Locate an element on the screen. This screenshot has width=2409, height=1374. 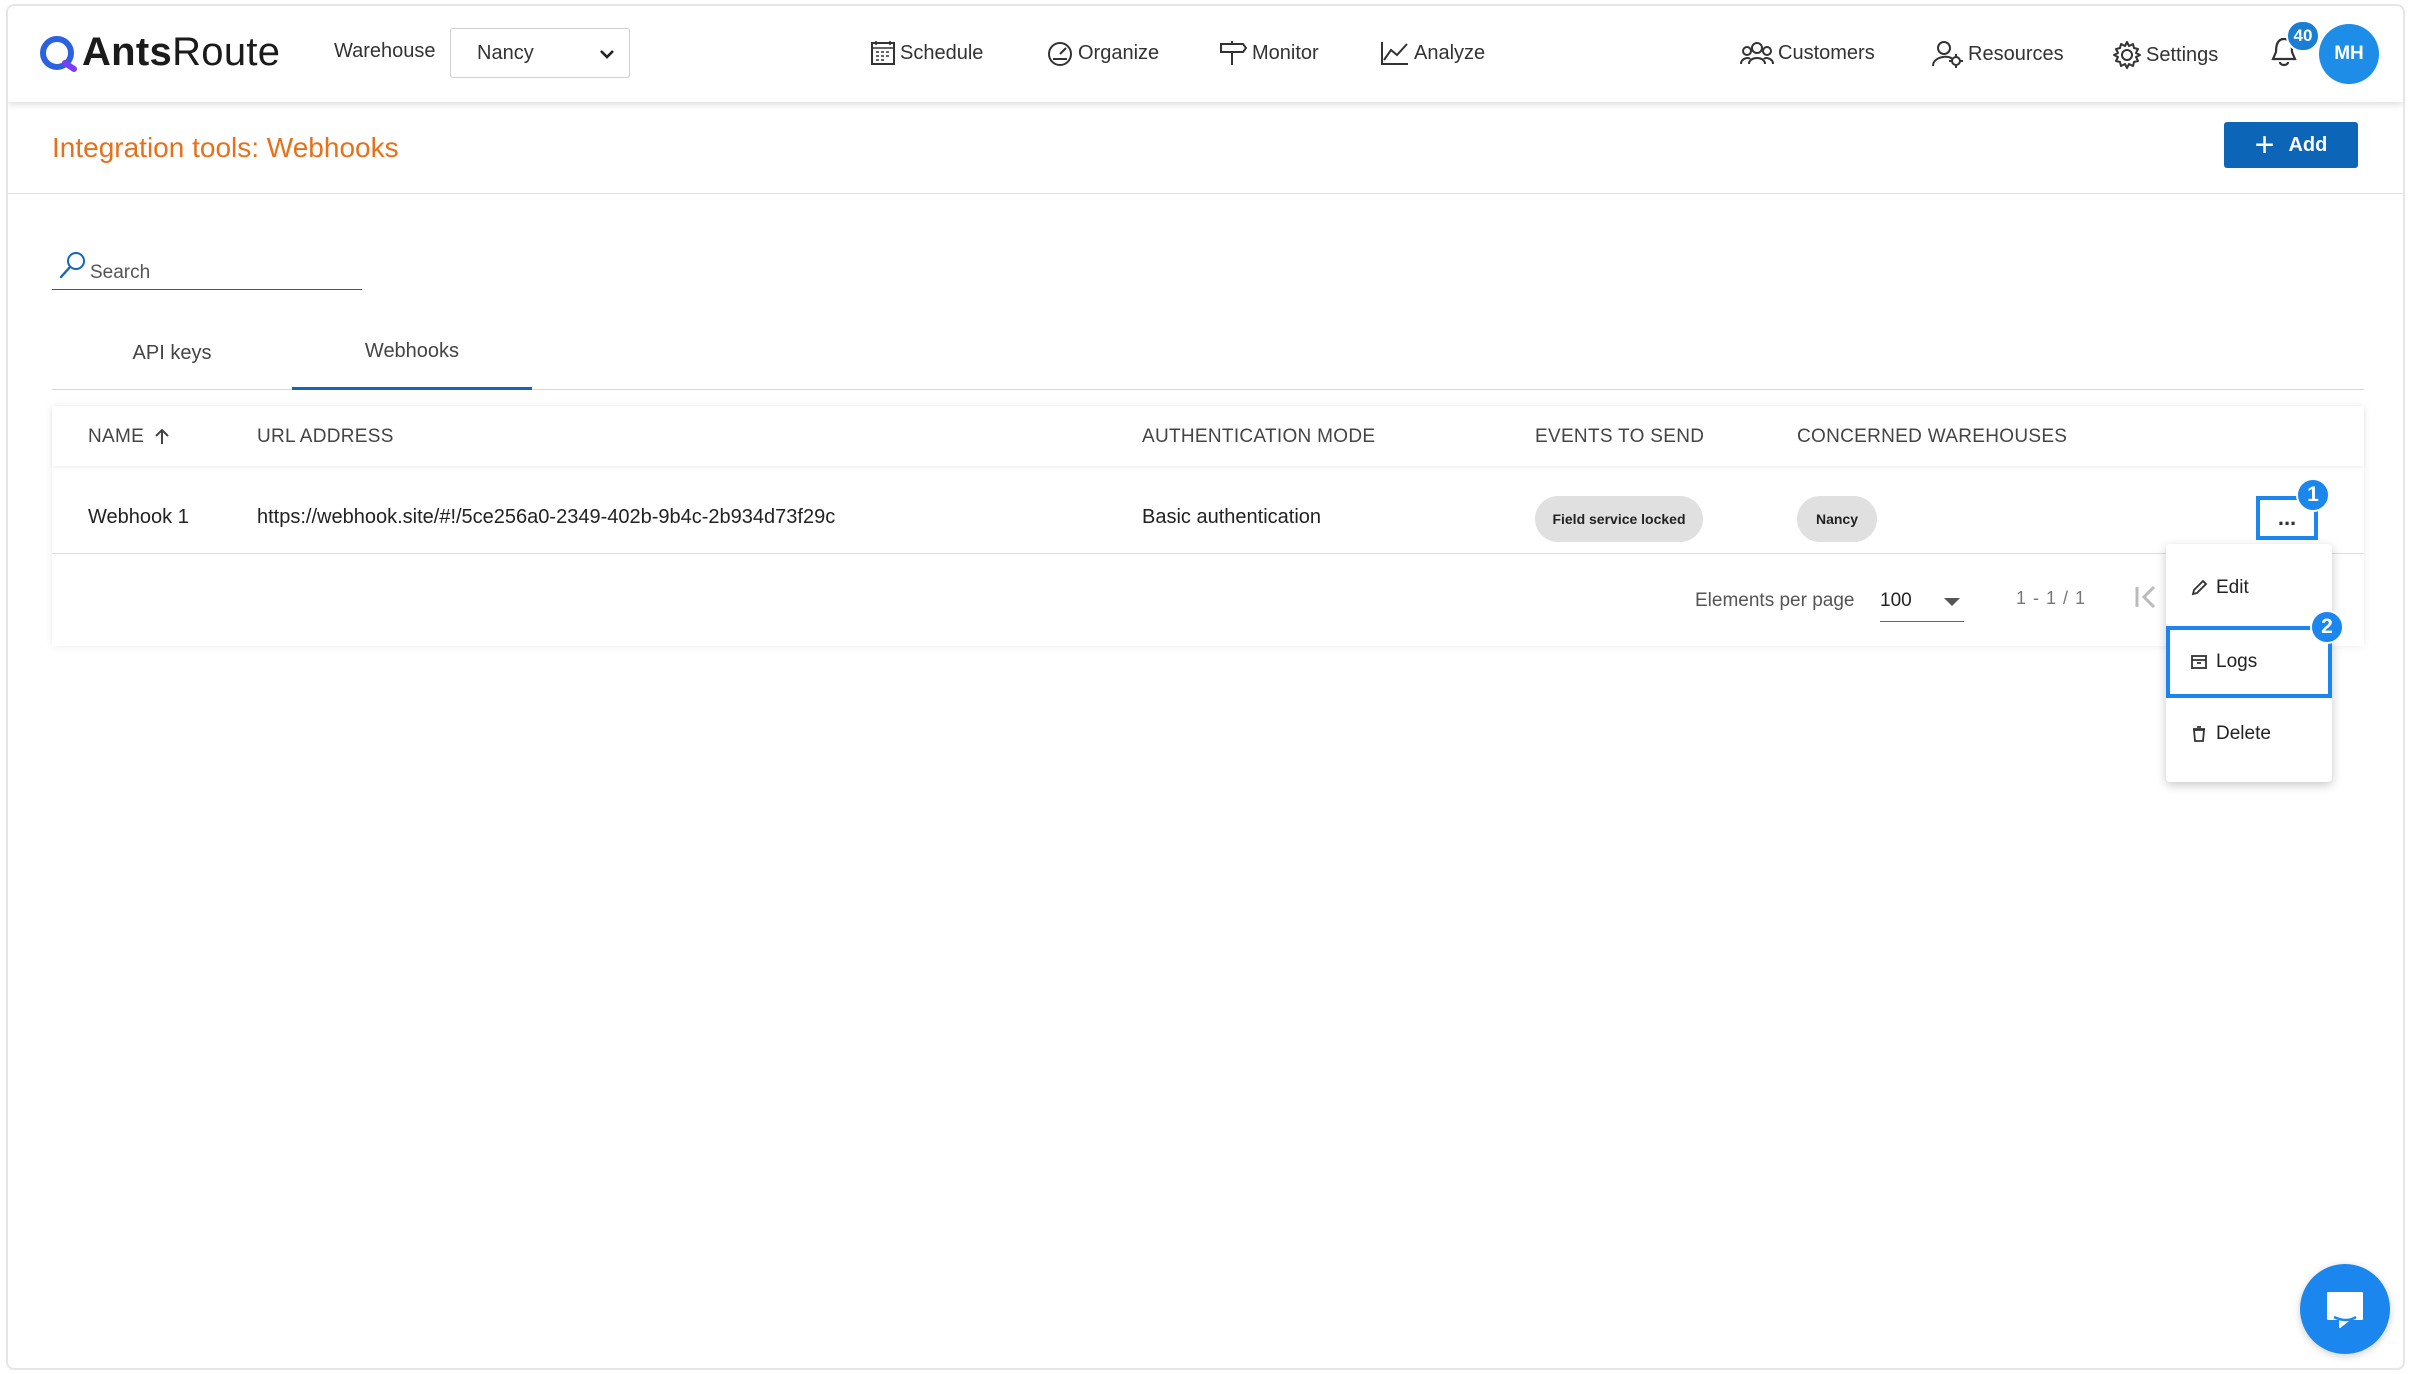
step-marker-1: 1 is located at coordinates (2313, 495).